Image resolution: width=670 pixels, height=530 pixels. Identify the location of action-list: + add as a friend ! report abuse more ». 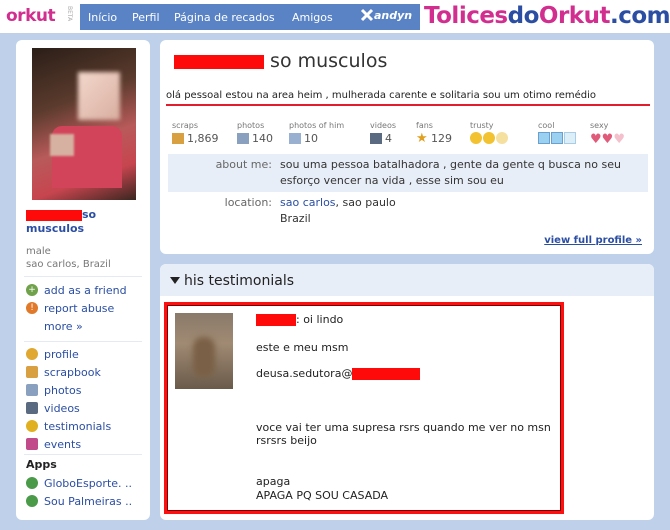
(86, 308).